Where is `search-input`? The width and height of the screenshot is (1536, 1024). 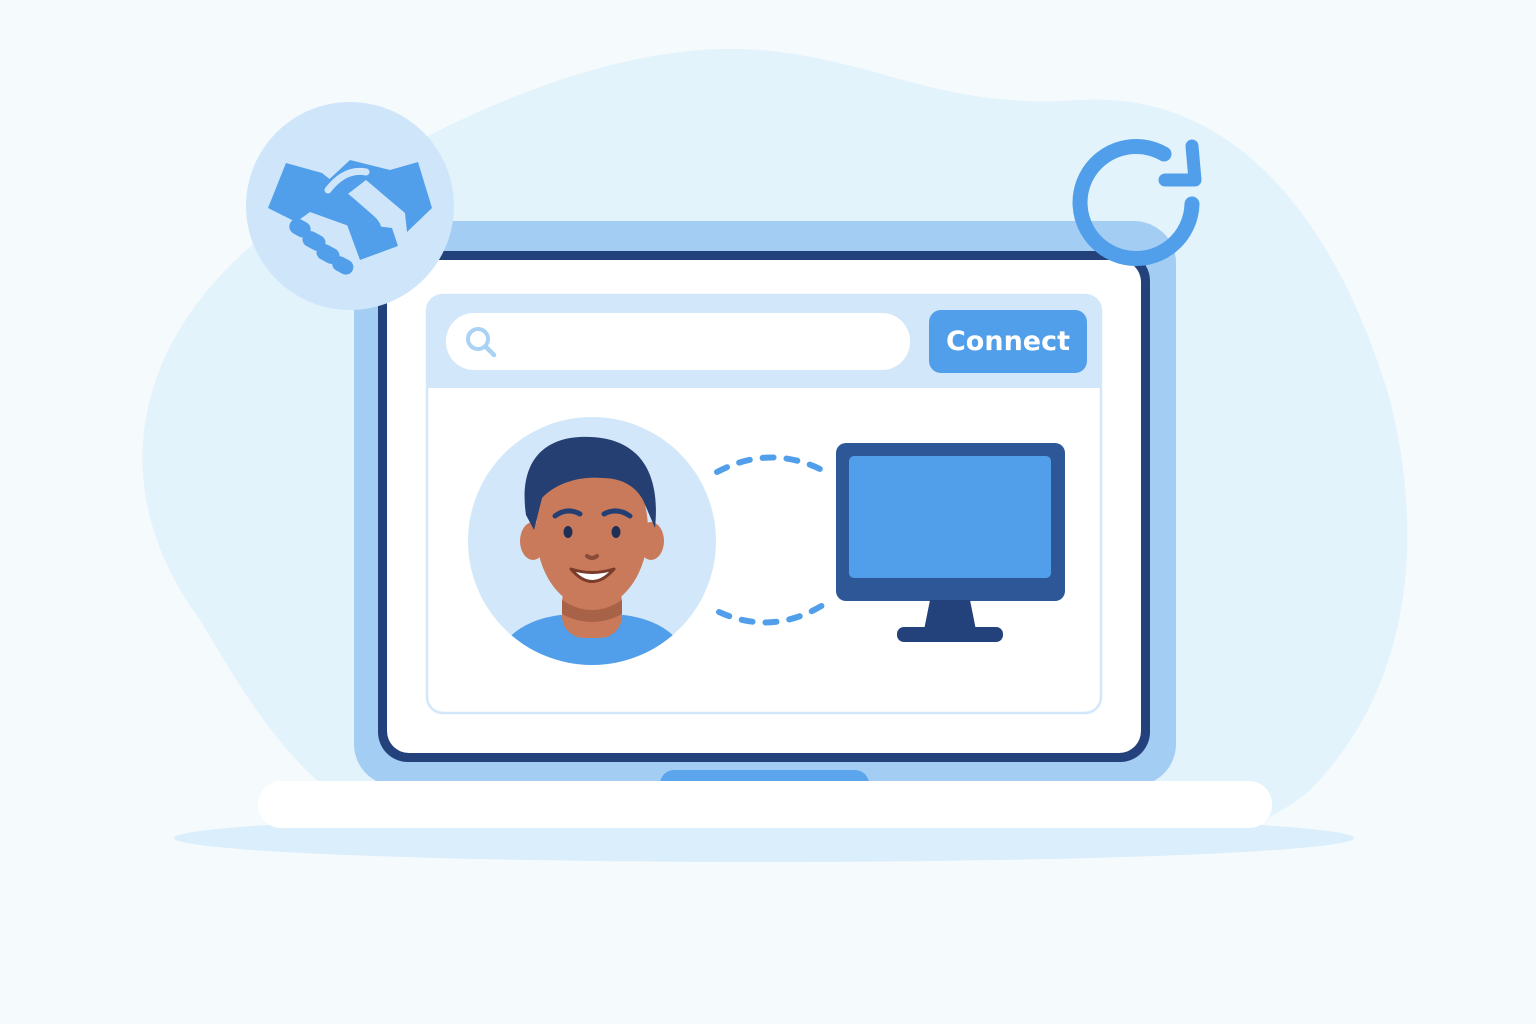 search-input is located at coordinates (703, 342).